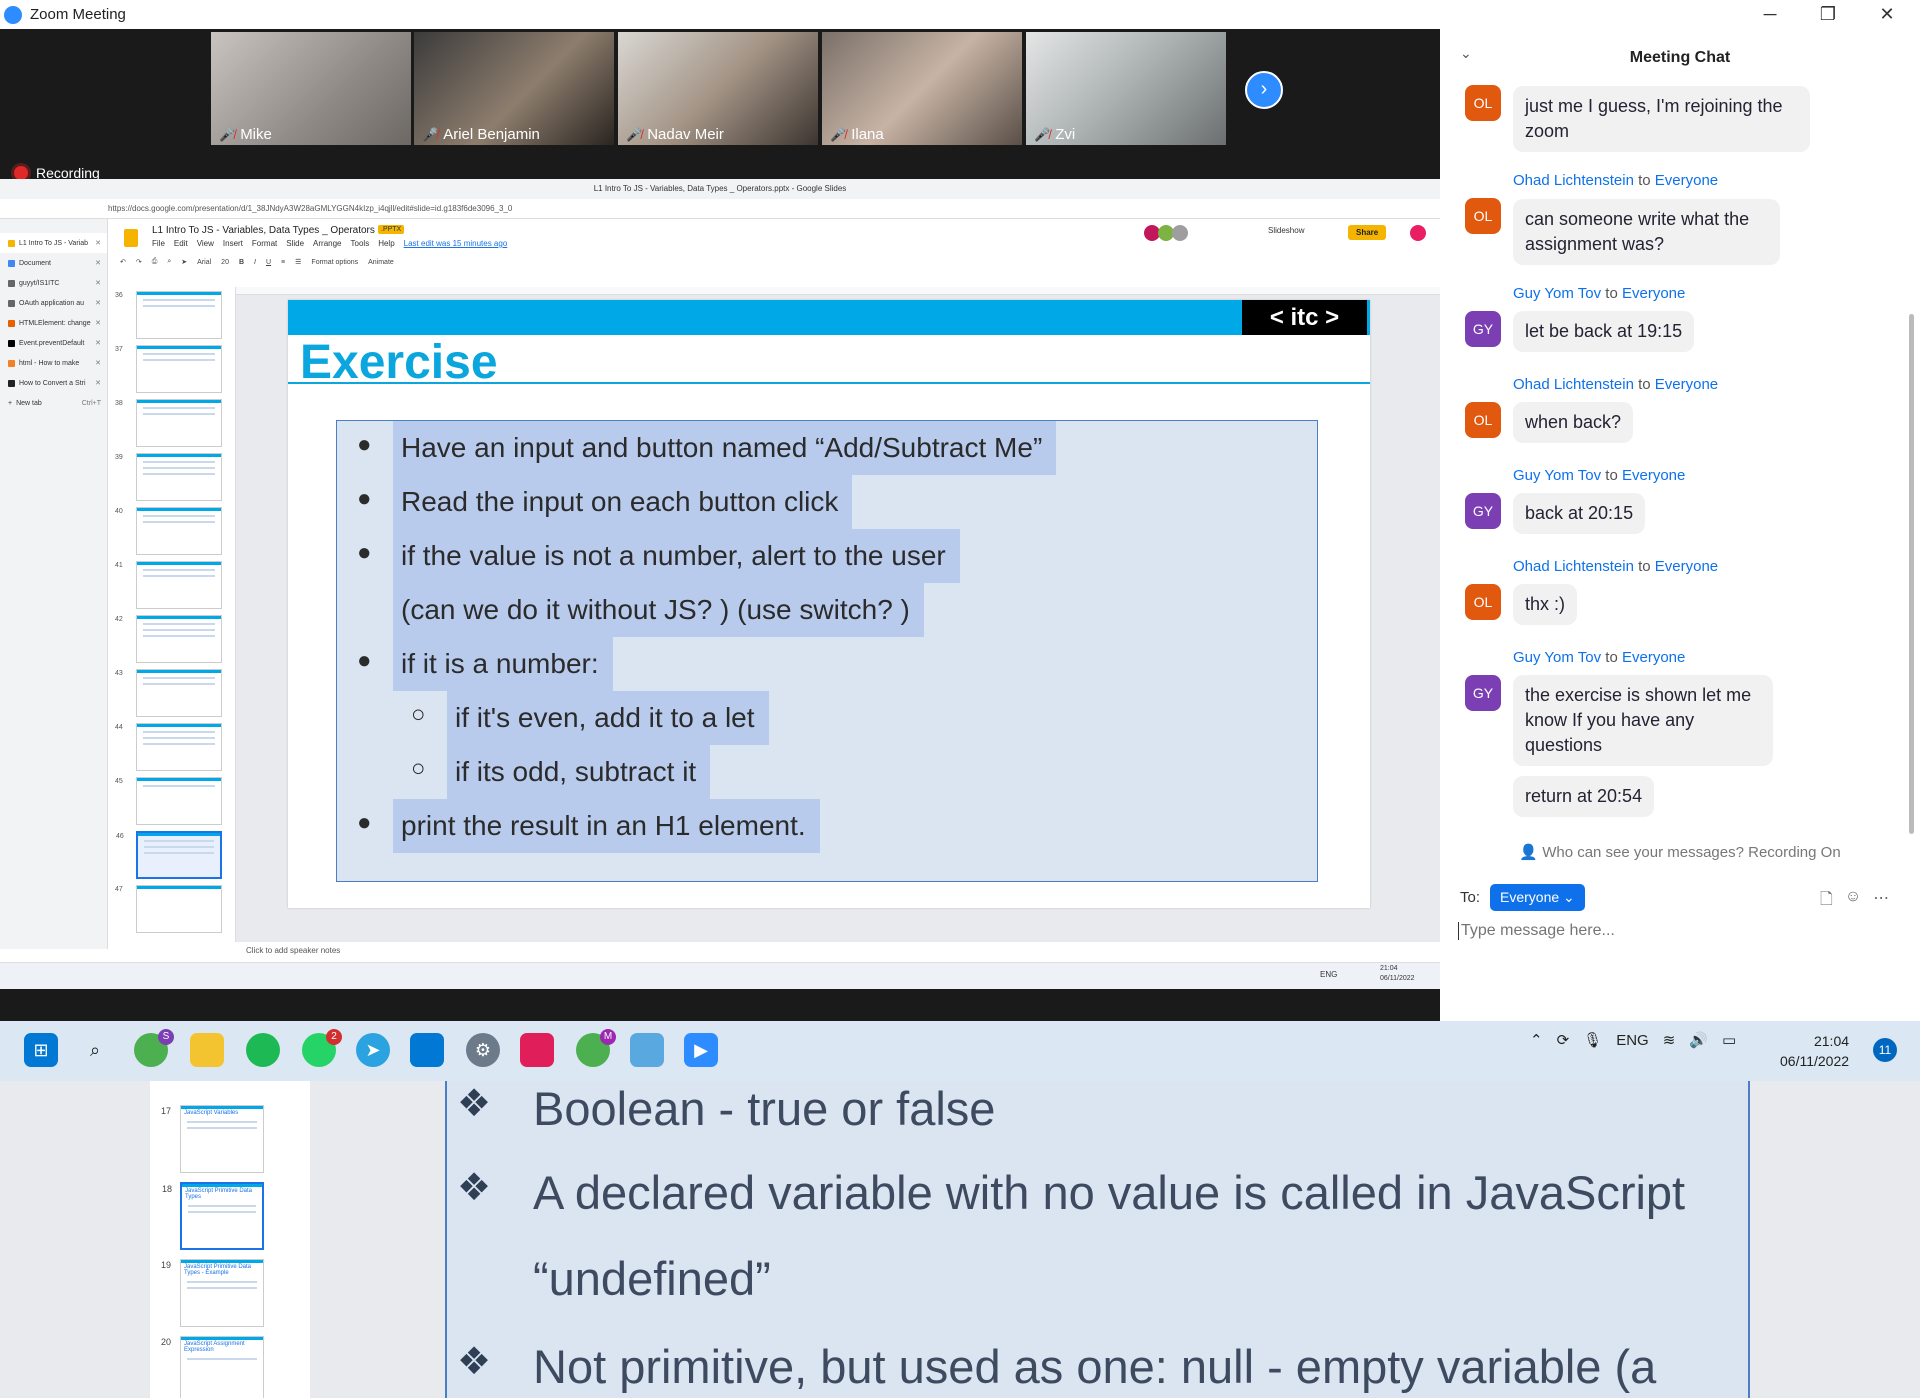 The image size is (1920, 1398). I want to click on app-icon, so click(647, 1050).